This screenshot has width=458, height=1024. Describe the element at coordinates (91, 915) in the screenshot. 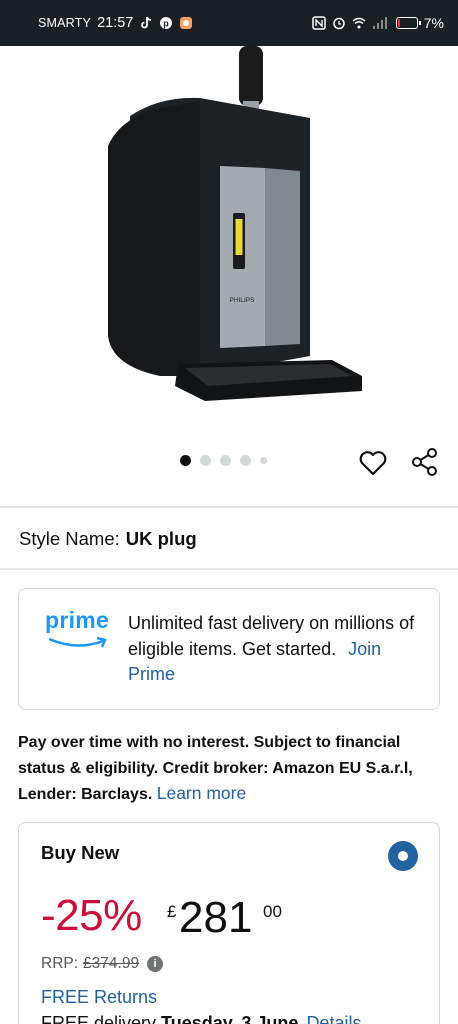

I see `discount-percent: -25%` at that location.